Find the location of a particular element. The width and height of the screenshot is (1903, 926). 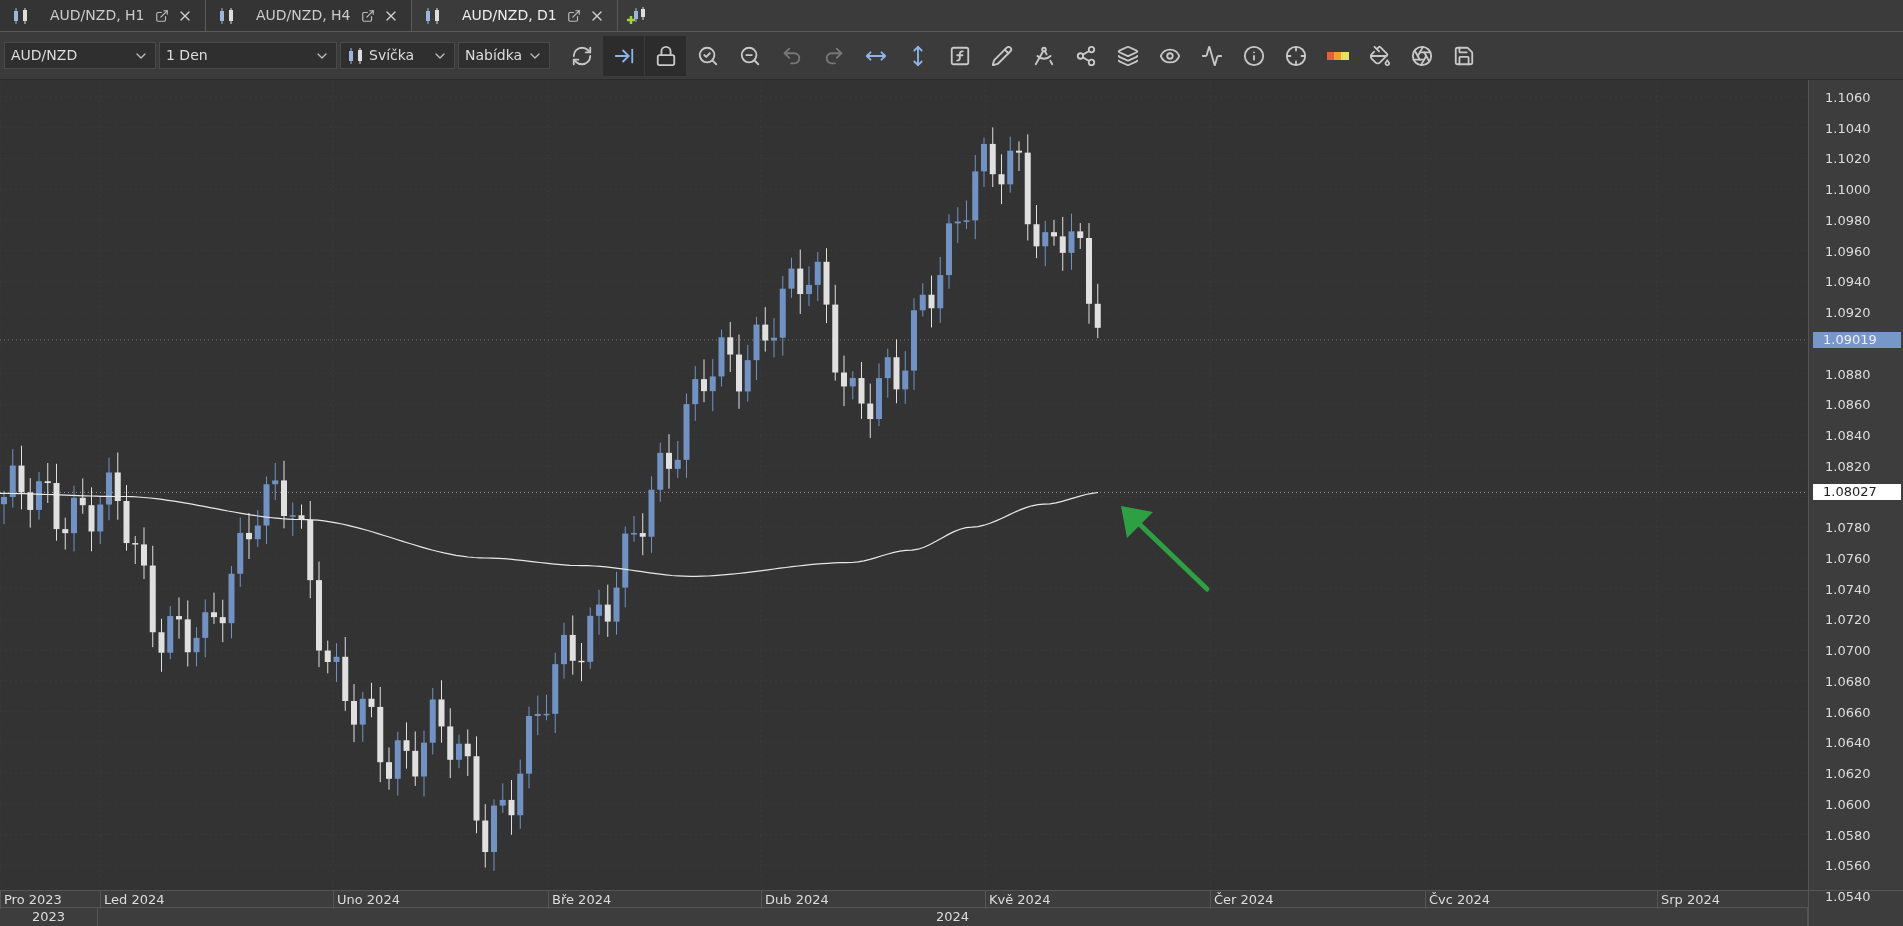

price-label: 1.1000 is located at coordinates (1848, 190).